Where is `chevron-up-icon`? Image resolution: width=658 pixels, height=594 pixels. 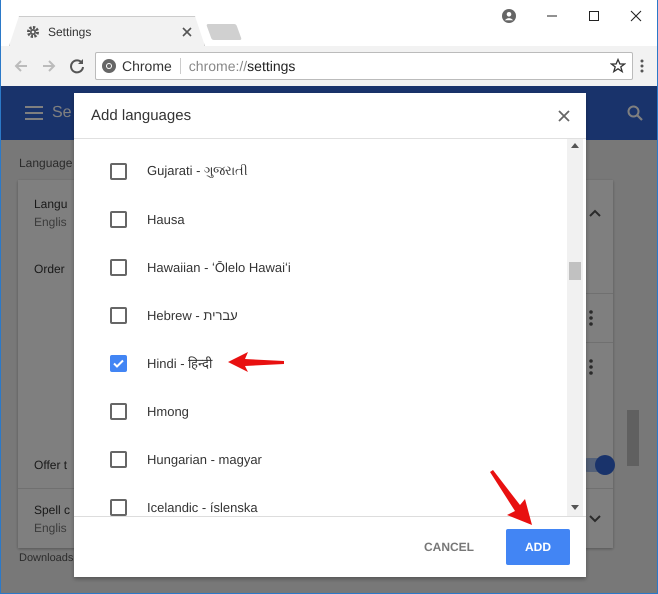 chevron-up-icon is located at coordinates (595, 212).